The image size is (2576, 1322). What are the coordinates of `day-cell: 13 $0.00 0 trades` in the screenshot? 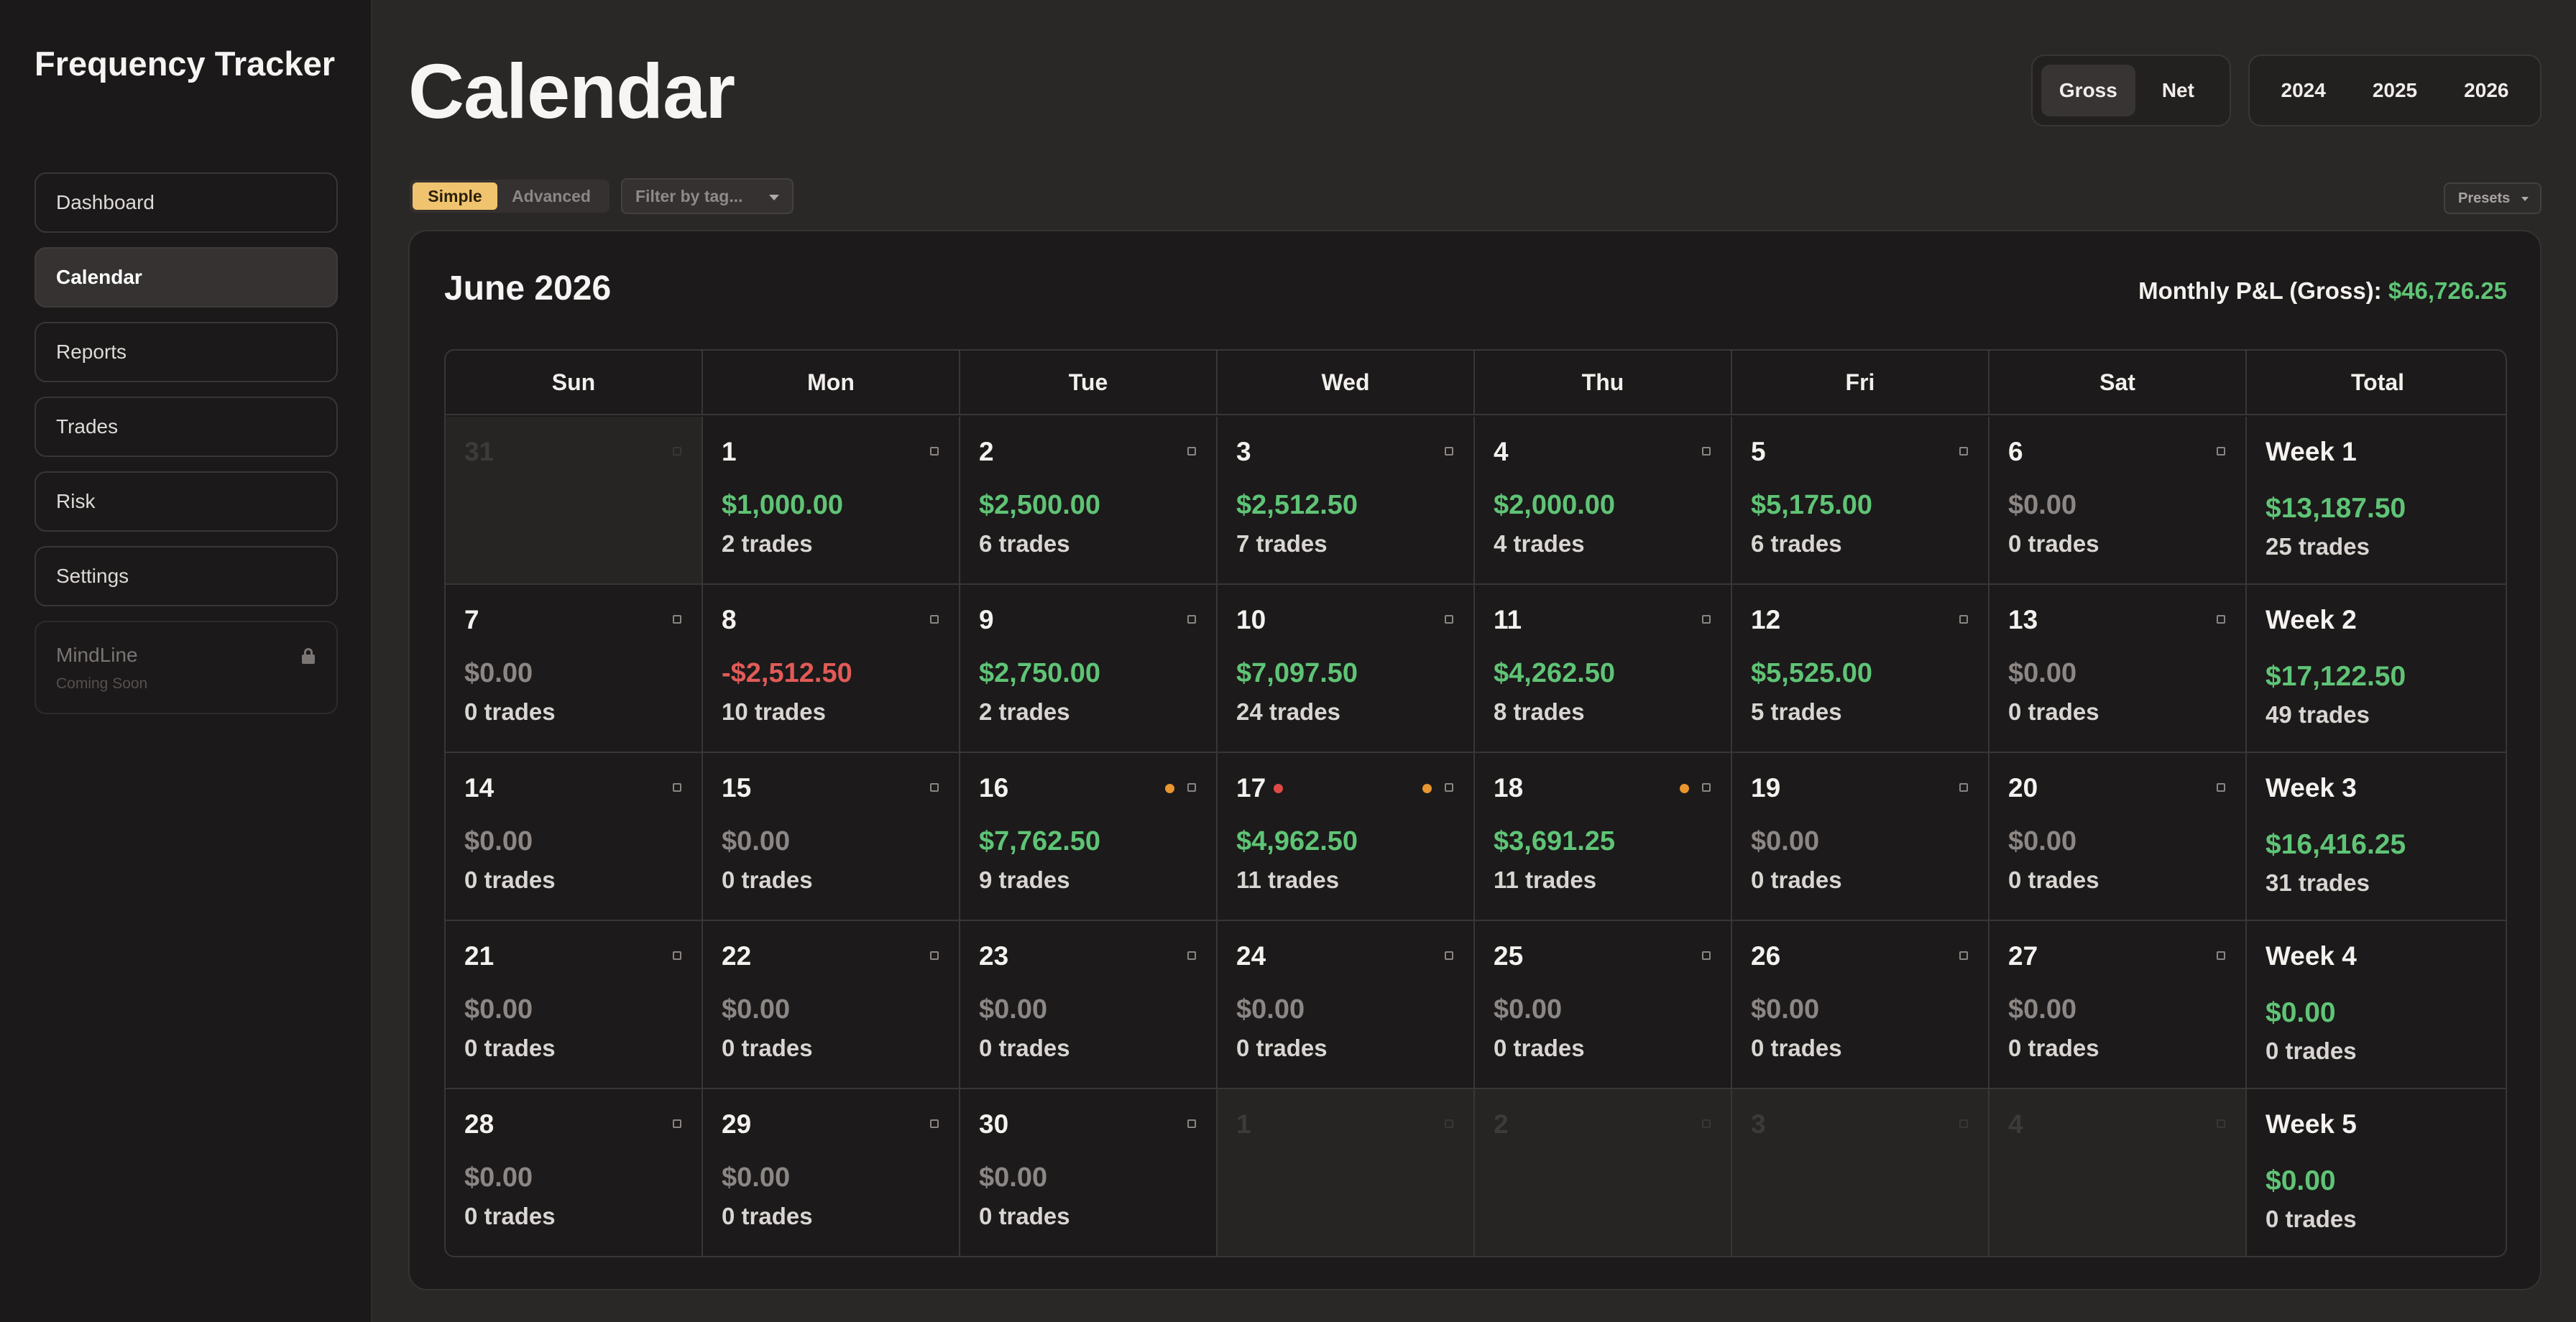 It's located at (2118, 669).